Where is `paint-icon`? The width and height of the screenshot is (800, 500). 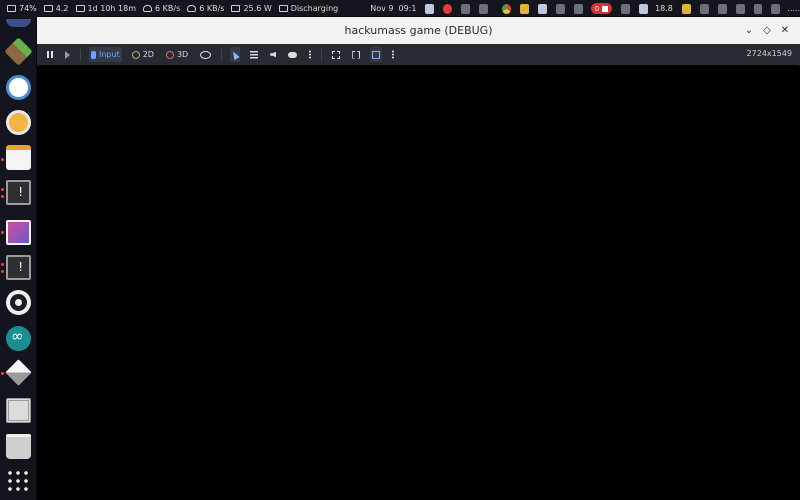
paint-icon is located at coordinates (18, 232).